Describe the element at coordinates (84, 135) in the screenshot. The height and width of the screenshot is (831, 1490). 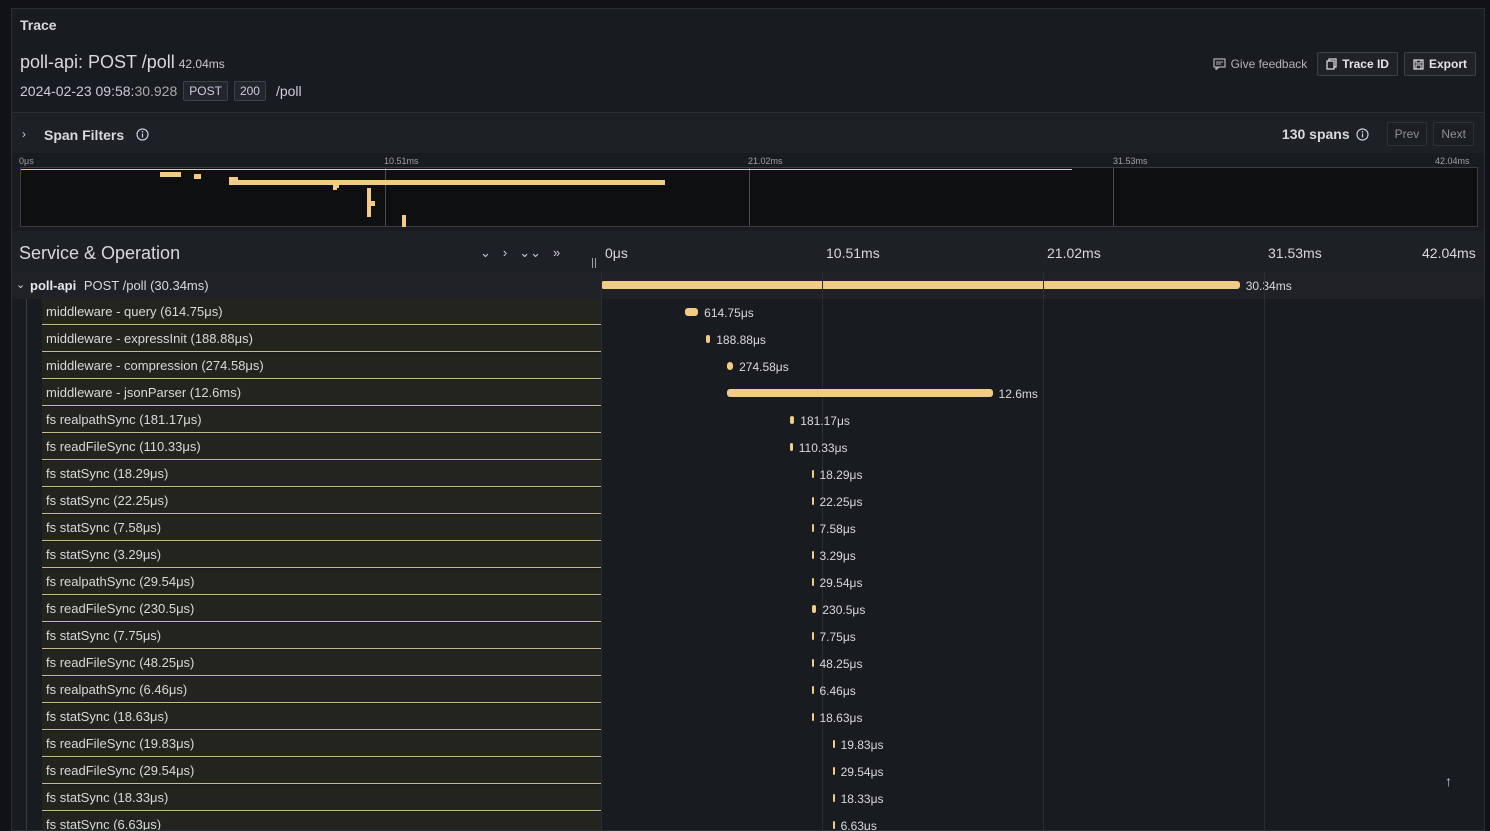
I see `span-filters-toggle: Span Filters` at that location.